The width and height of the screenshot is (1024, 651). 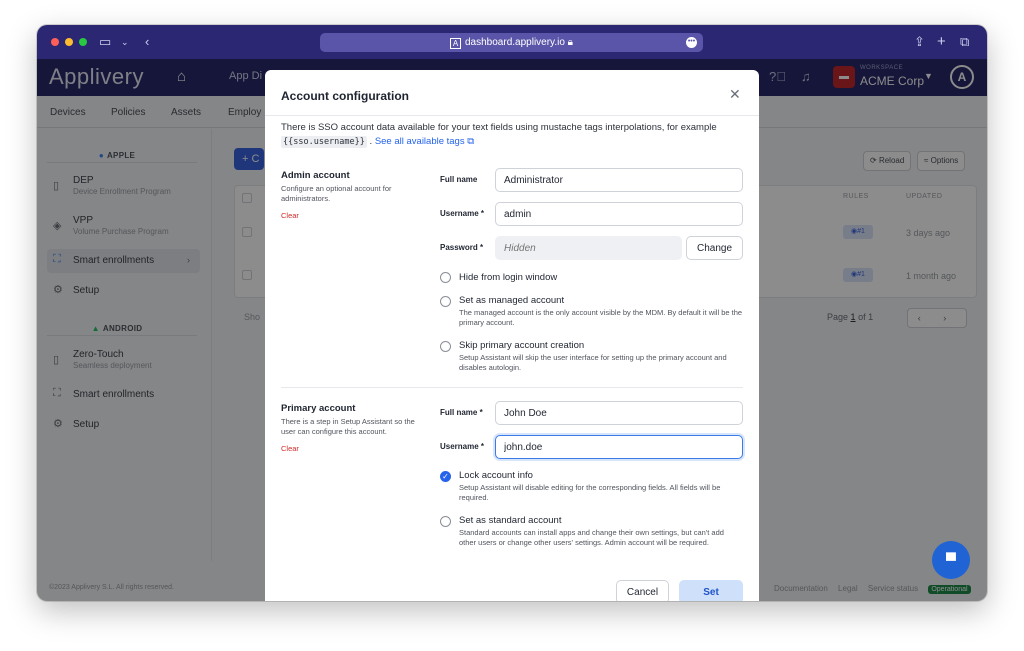 I want to click on admin-username-input, so click(x=619, y=214).